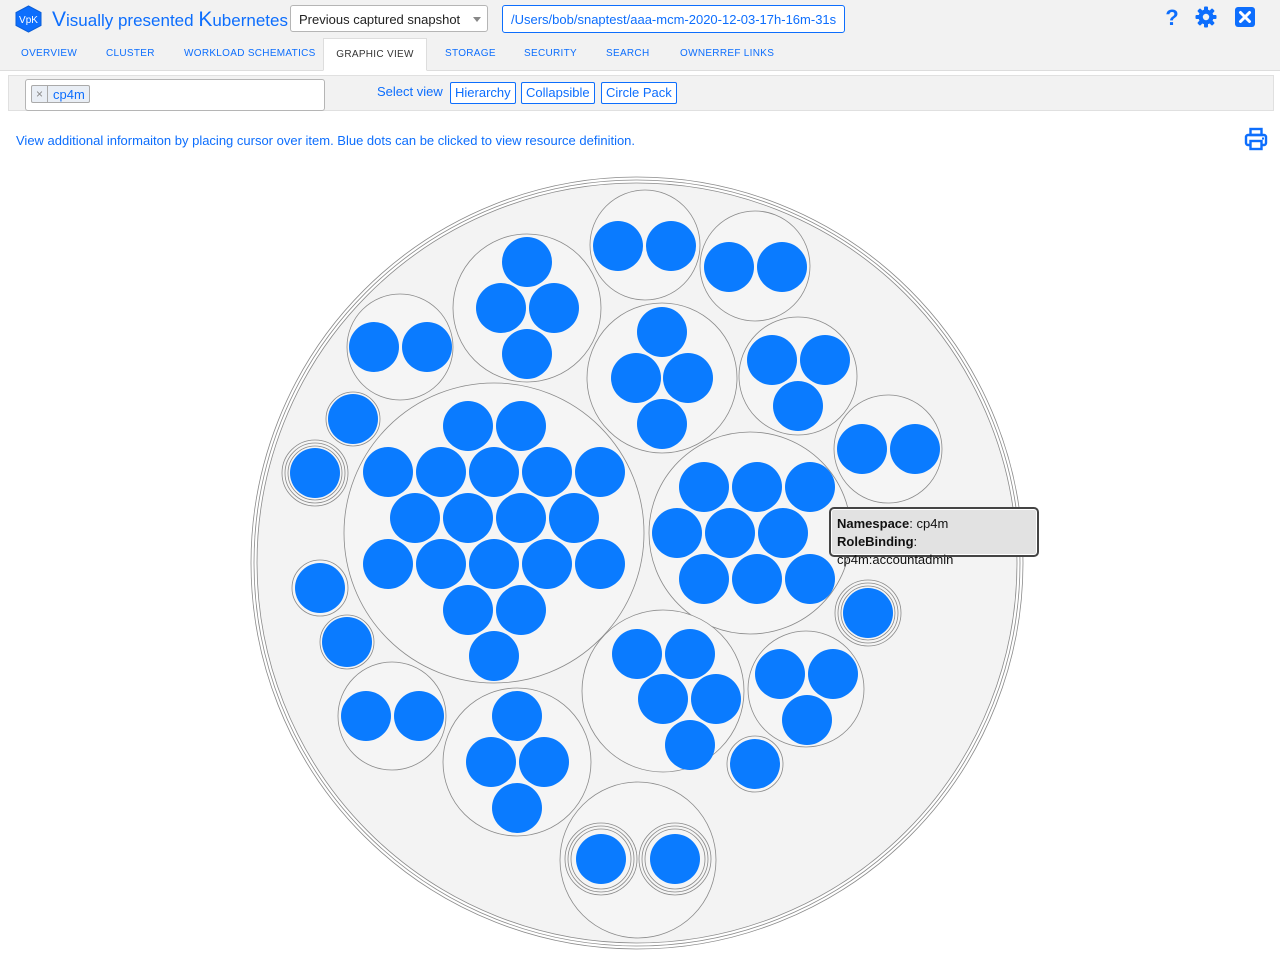  What do you see at coordinates (40, 94) in the screenshot?
I see `chip-remove-icon: ×` at bounding box center [40, 94].